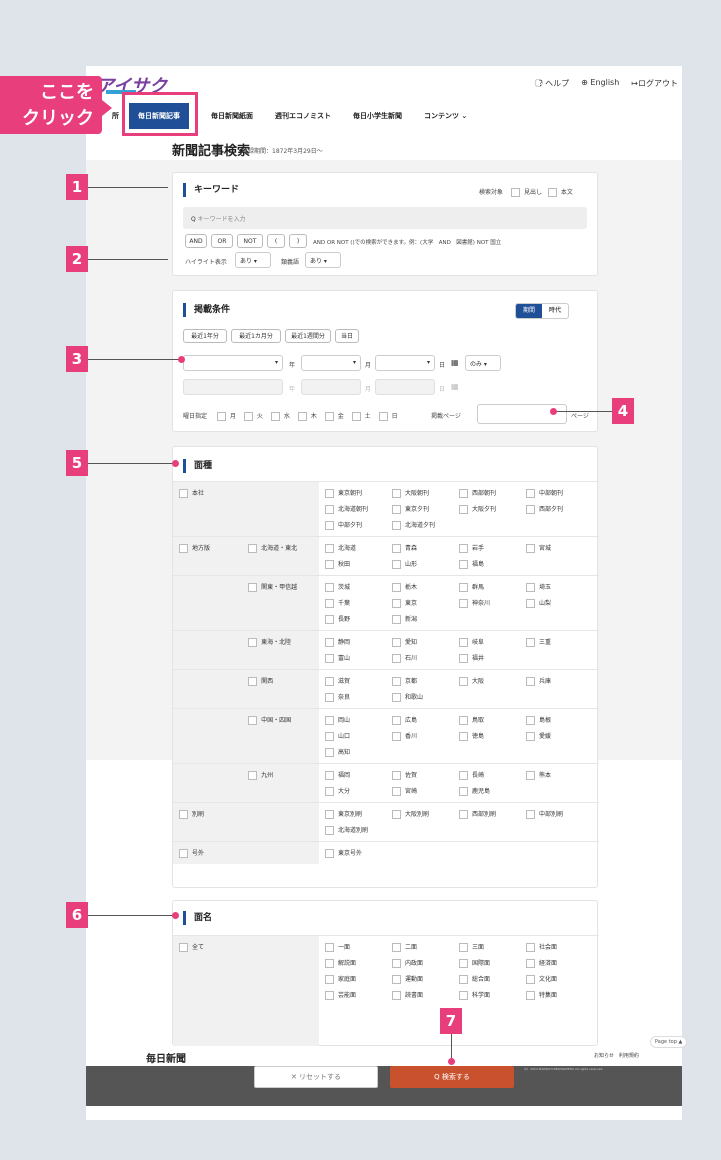 The width and height of the screenshot is (721, 1160). Describe the element at coordinates (559, 603) in the screenshot. I see `area-item: 山梨` at that location.